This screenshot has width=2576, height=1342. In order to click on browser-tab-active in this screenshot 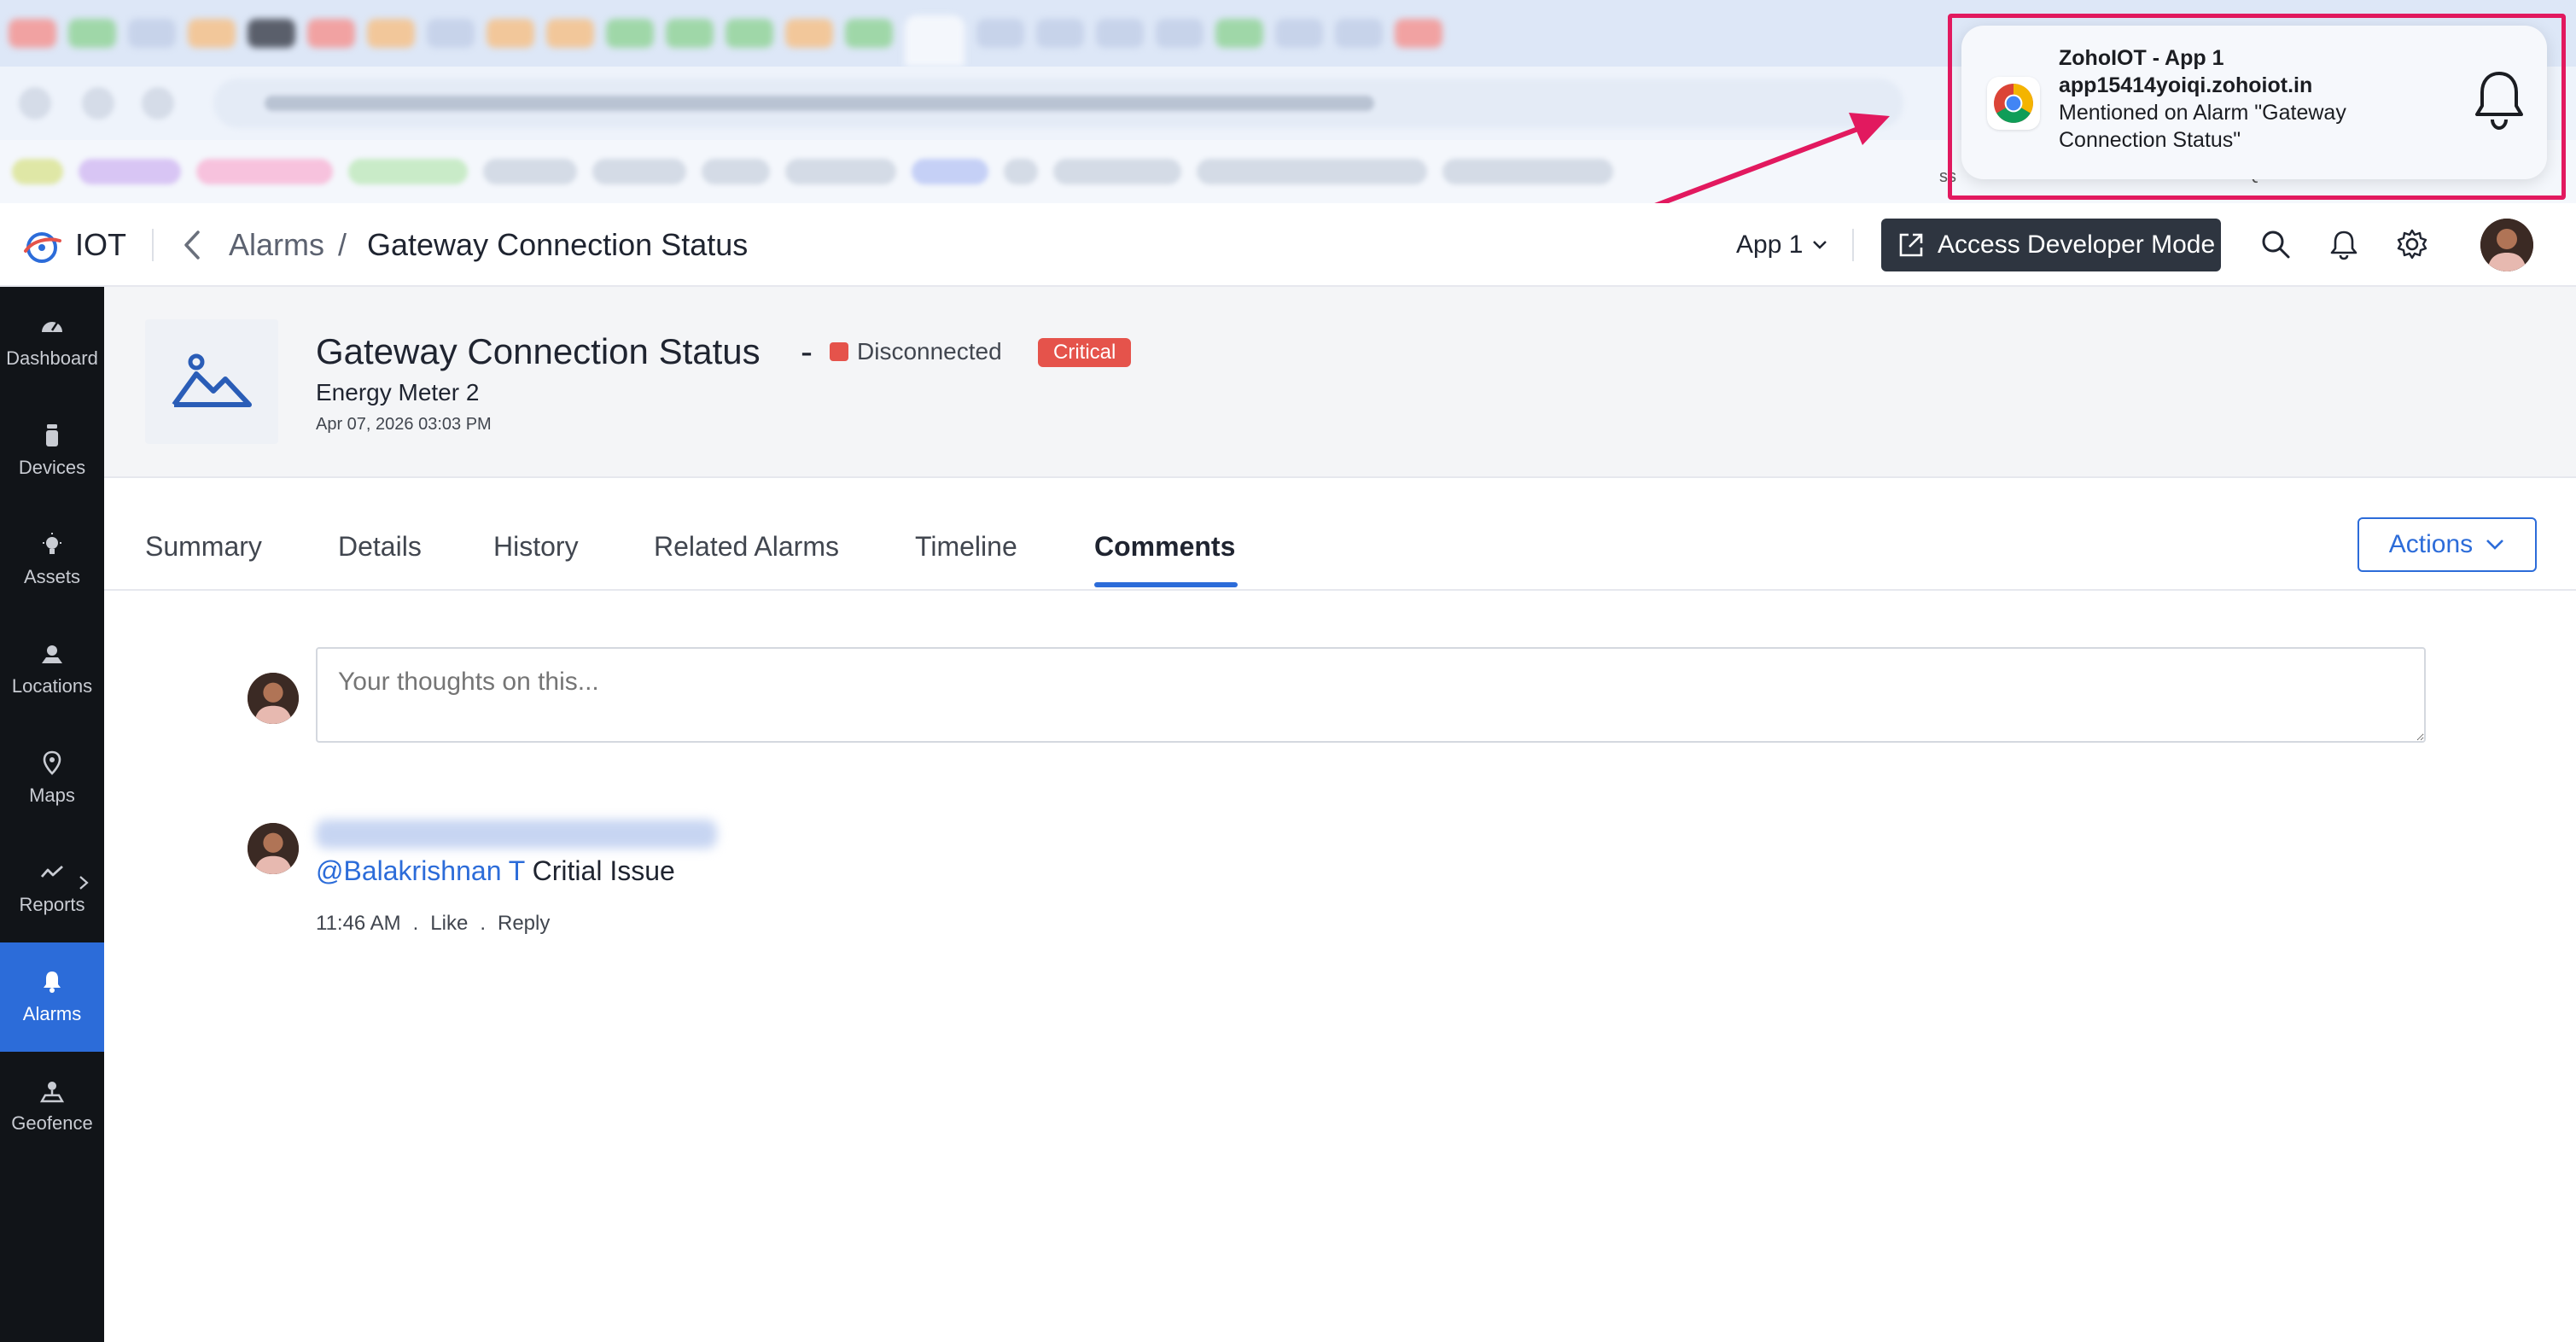, I will do `click(935, 41)`.